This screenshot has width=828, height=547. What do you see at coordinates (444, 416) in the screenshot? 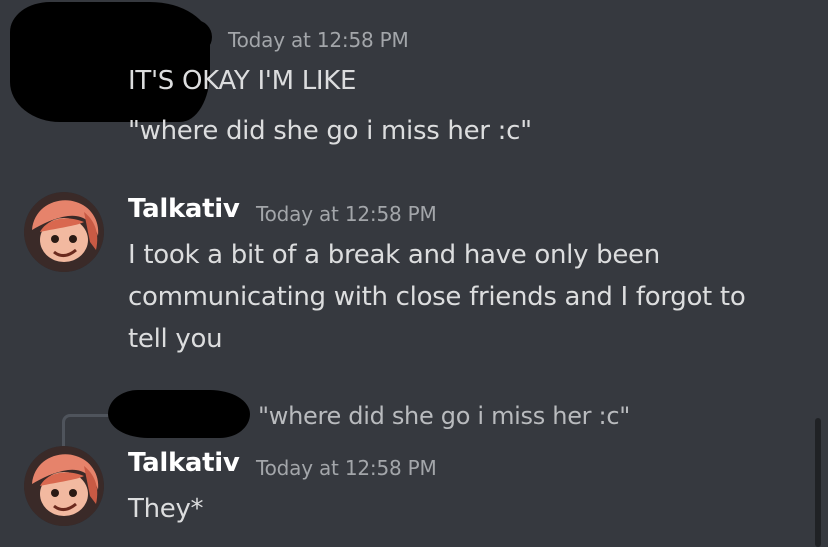
I see `reply-preview-text: "where did she go i miss her :c"` at bounding box center [444, 416].